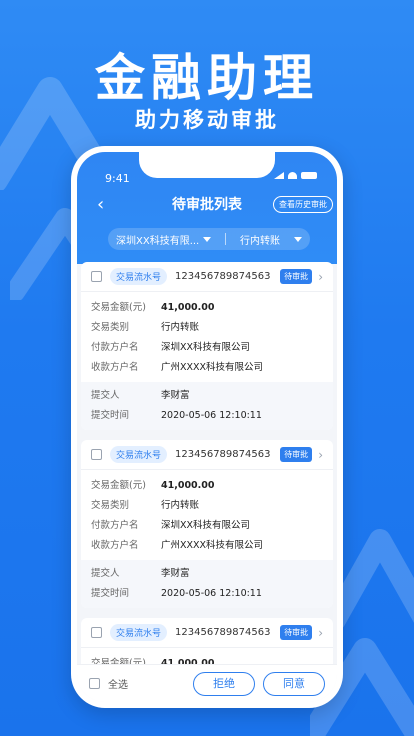  Describe the element at coordinates (207, 165) in the screenshot. I see `phone-notch` at that location.